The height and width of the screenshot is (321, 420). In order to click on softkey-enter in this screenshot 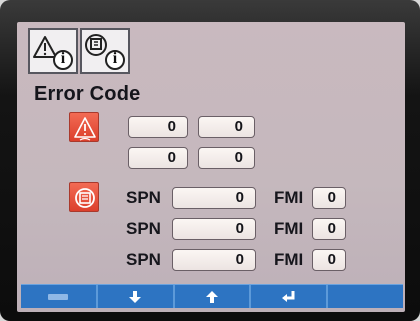, I will do `click(290, 296)`.